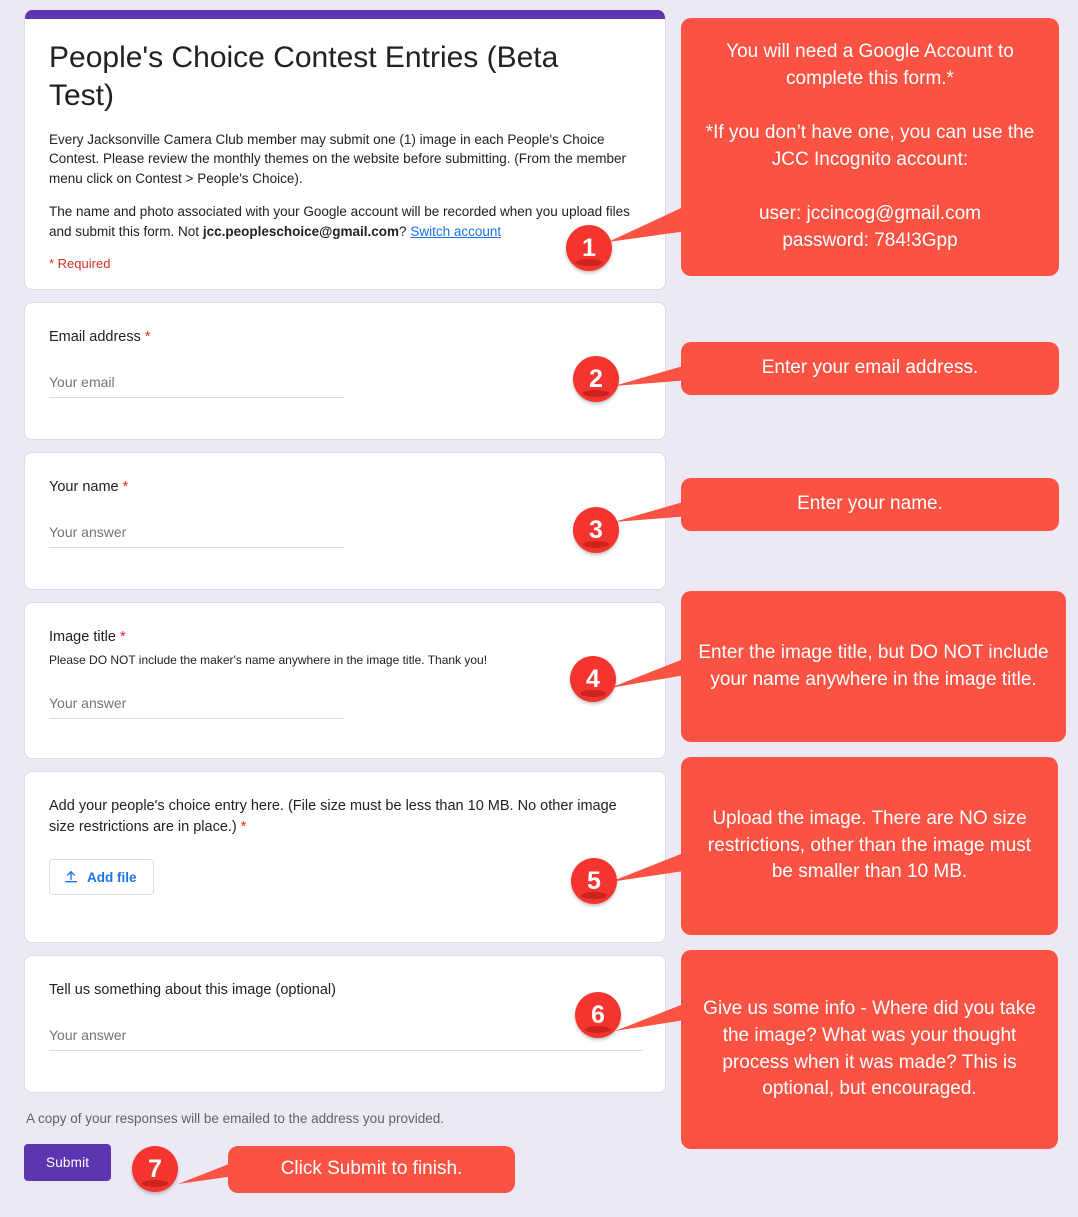  What do you see at coordinates (301, 232) in the screenshot?
I see `account-email: jcc.peopleschoice@gmail.com` at bounding box center [301, 232].